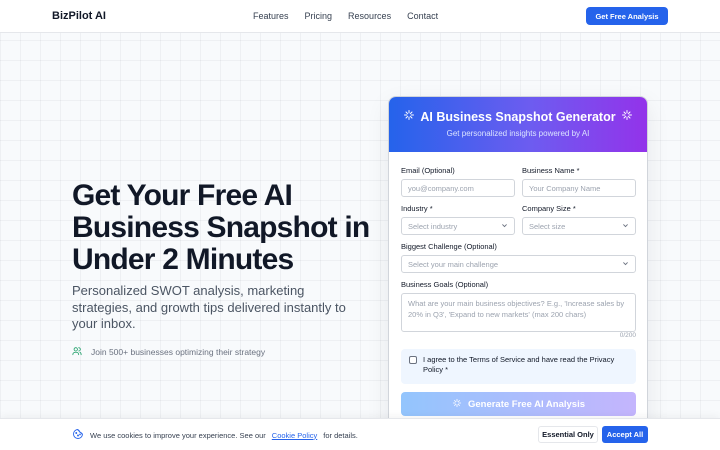 The width and height of the screenshot is (720, 450). I want to click on challenge-select: Select your main challenge, so click(518, 264).